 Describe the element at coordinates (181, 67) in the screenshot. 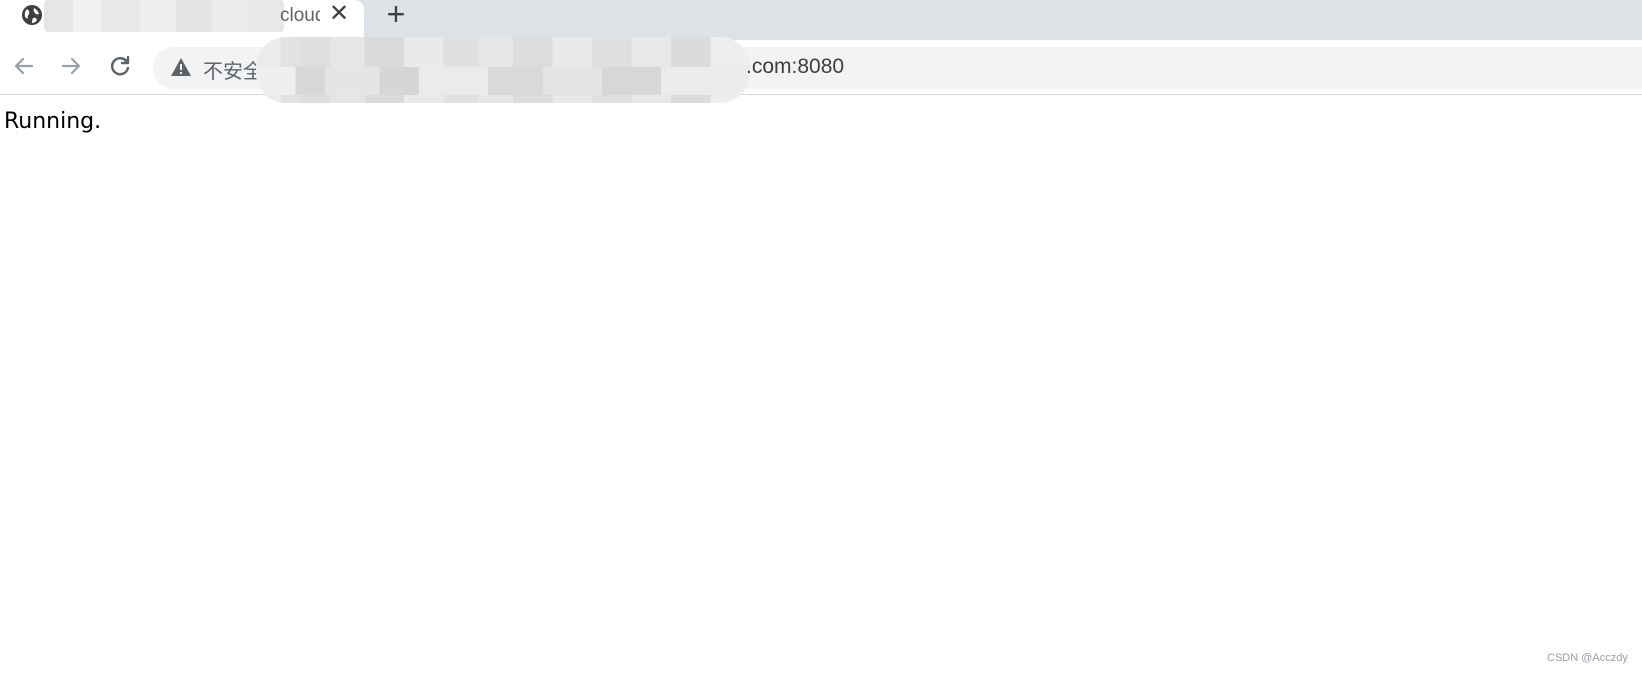

I see `warning-icon` at that location.